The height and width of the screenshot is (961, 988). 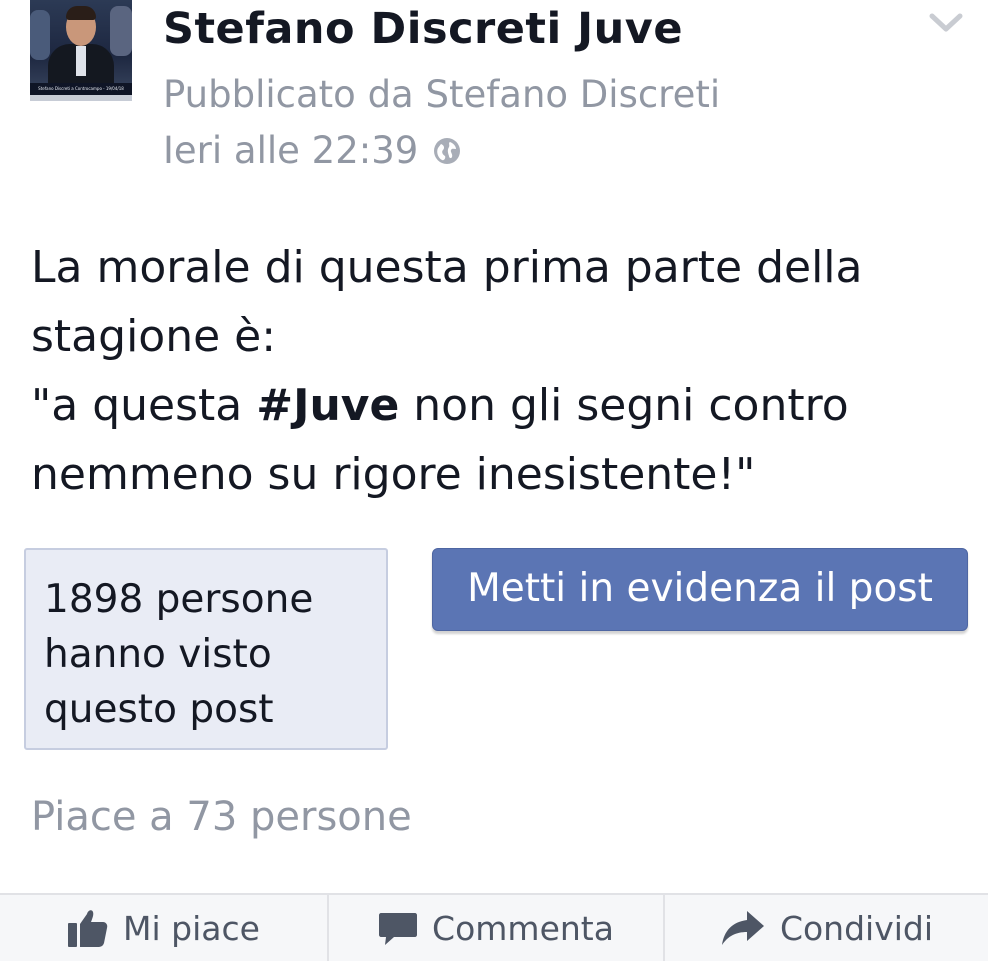 What do you see at coordinates (88, 928) in the screenshot?
I see `thumbs-up-icon` at bounding box center [88, 928].